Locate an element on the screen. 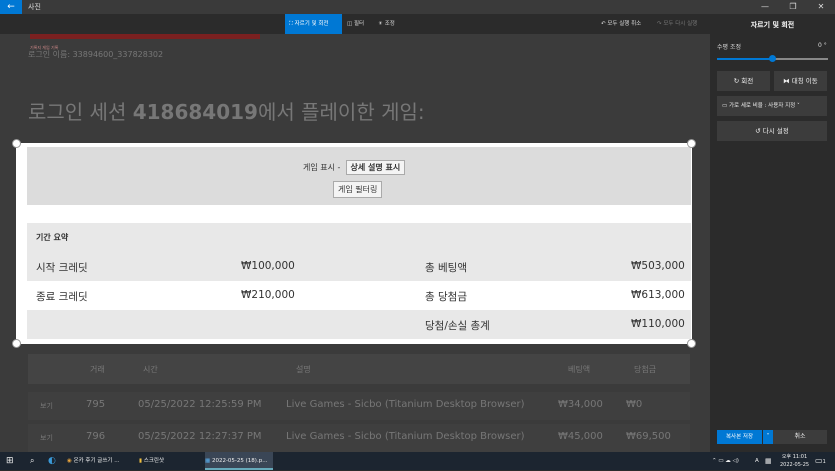 This screenshot has height=471, width=835. save-copy-button: 복사본 저장 is located at coordinates (739, 437).